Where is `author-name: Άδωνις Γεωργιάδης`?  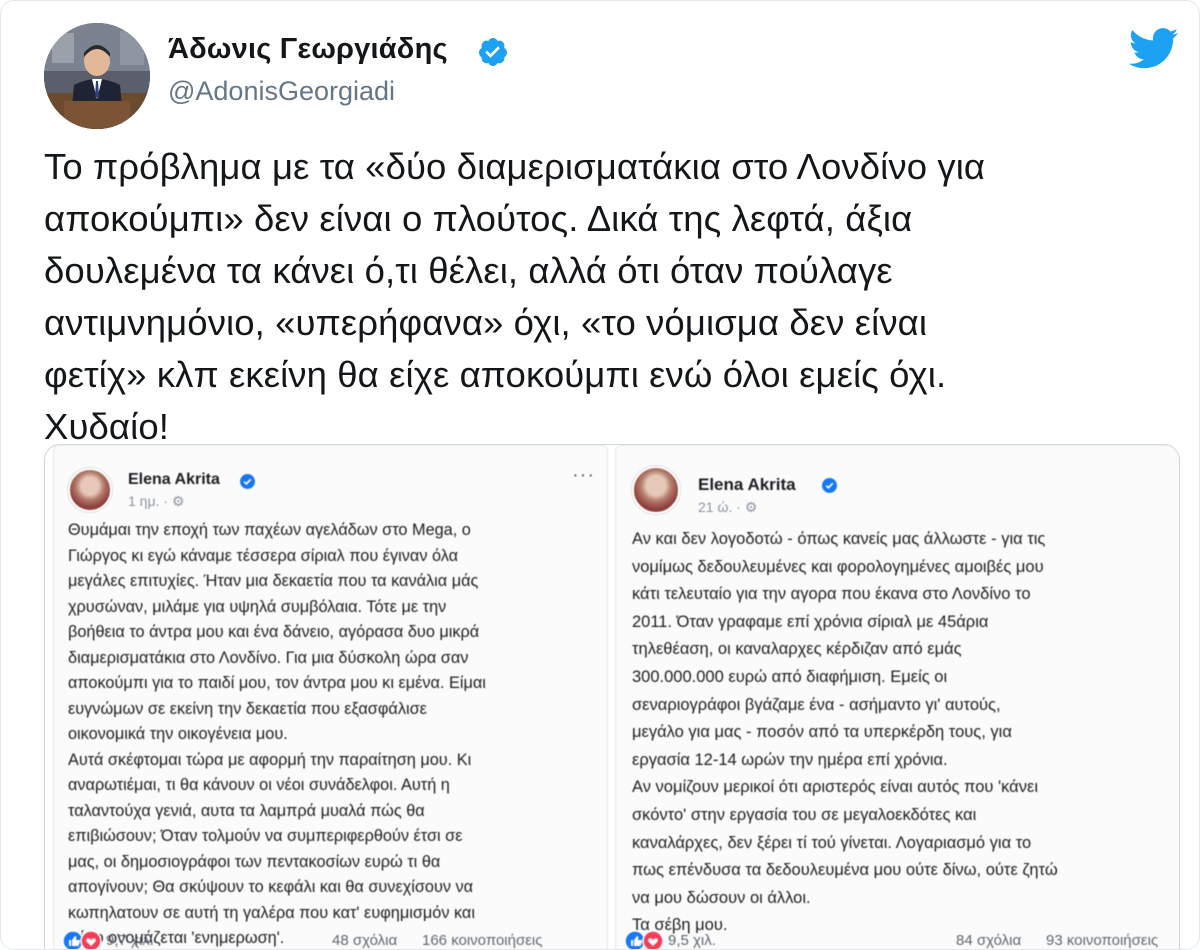
author-name: Άδωνις Γεωργιάδης is located at coordinates (308, 49).